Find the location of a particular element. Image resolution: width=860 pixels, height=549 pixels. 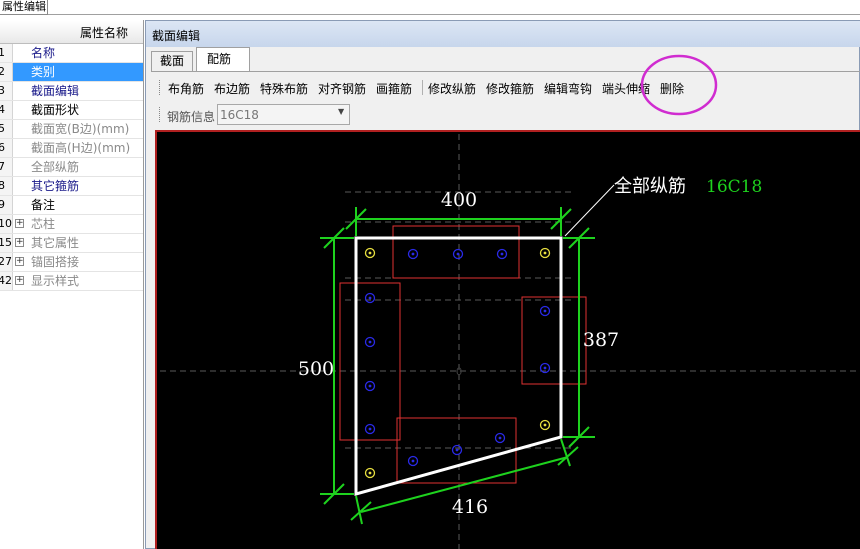

dimension-top-text: 400 is located at coordinates (459, 200).